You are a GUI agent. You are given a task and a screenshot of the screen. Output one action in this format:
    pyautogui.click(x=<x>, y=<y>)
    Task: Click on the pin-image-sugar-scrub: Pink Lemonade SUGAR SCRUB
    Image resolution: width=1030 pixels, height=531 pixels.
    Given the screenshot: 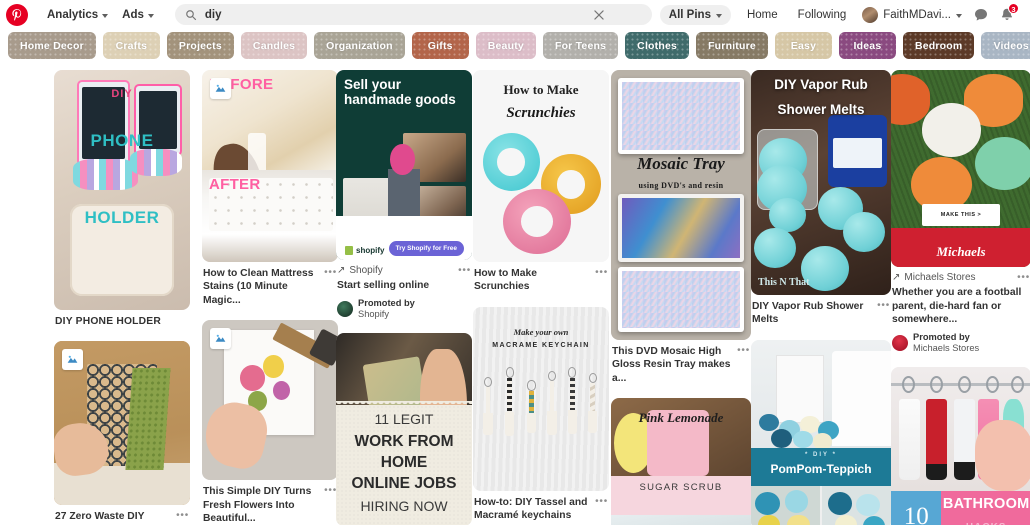 What is the action you would take?
    pyautogui.click(x=681, y=461)
    